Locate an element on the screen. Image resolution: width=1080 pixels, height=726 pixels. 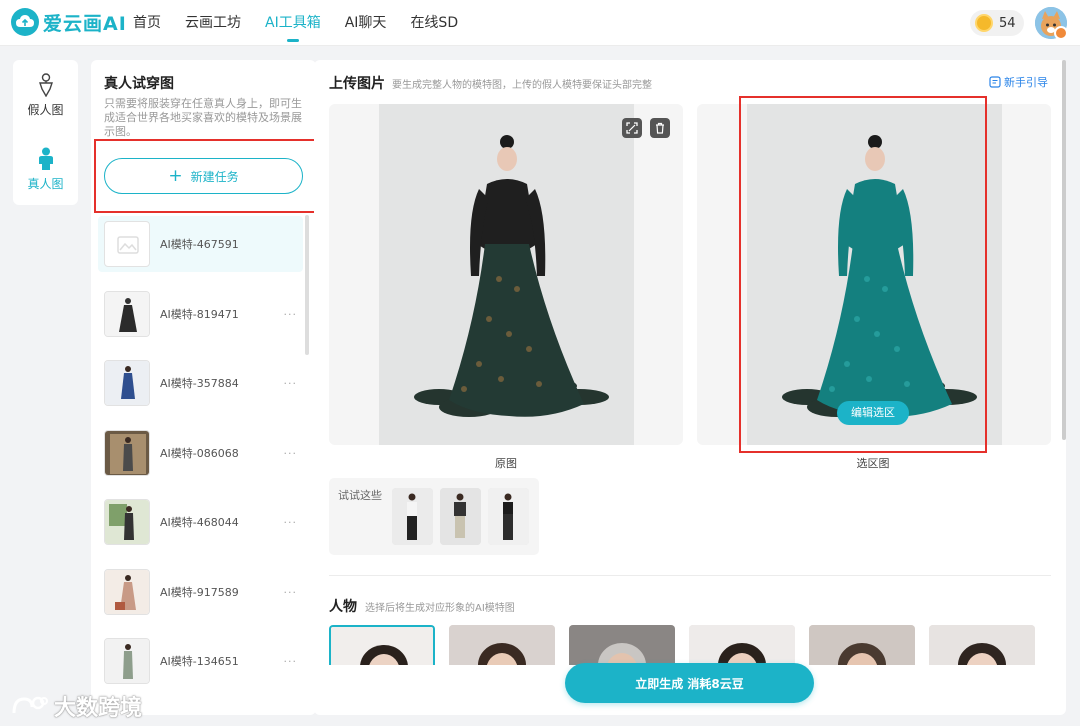
cloud-logo-icon is located at coordinates (25, 22).